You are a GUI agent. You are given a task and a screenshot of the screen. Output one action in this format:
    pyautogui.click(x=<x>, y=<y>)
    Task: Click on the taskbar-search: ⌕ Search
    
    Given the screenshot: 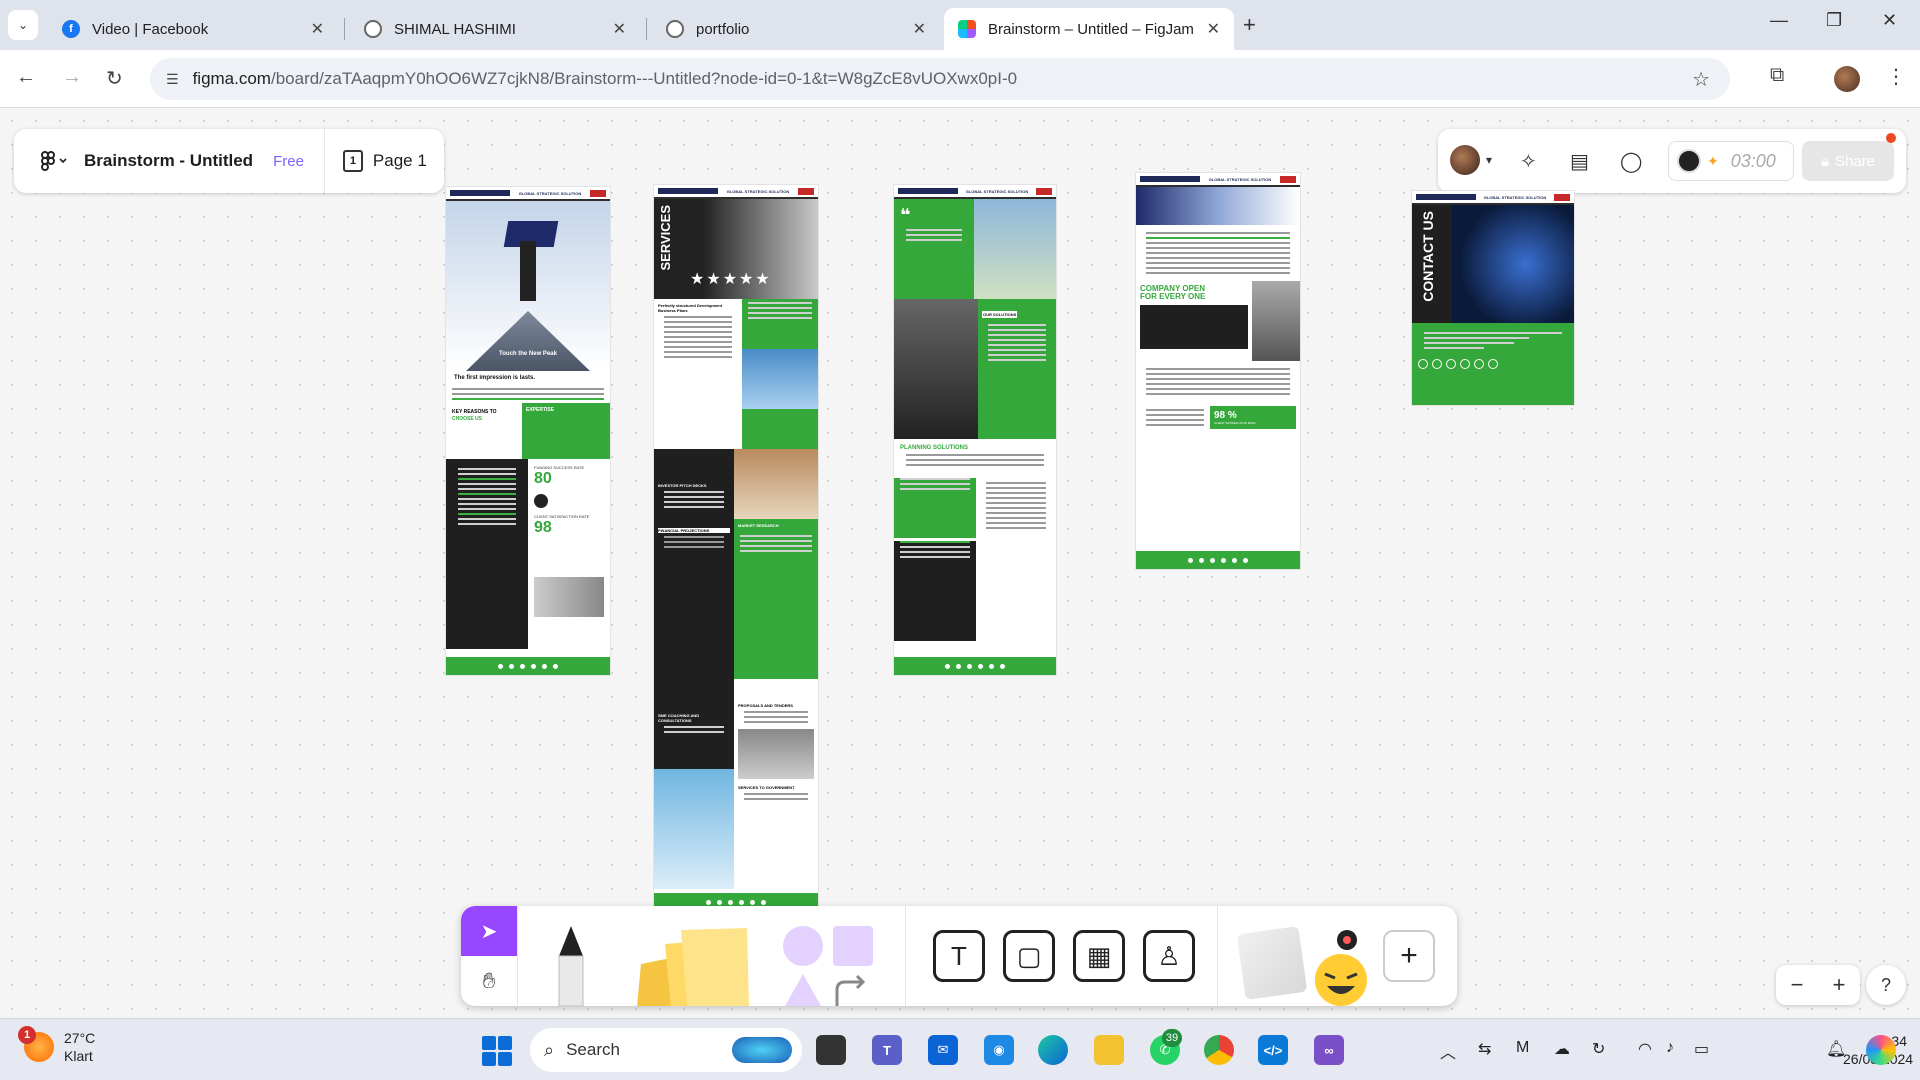 What is the action you would take?
    pyautogui.click(x=666, y=1050)
    